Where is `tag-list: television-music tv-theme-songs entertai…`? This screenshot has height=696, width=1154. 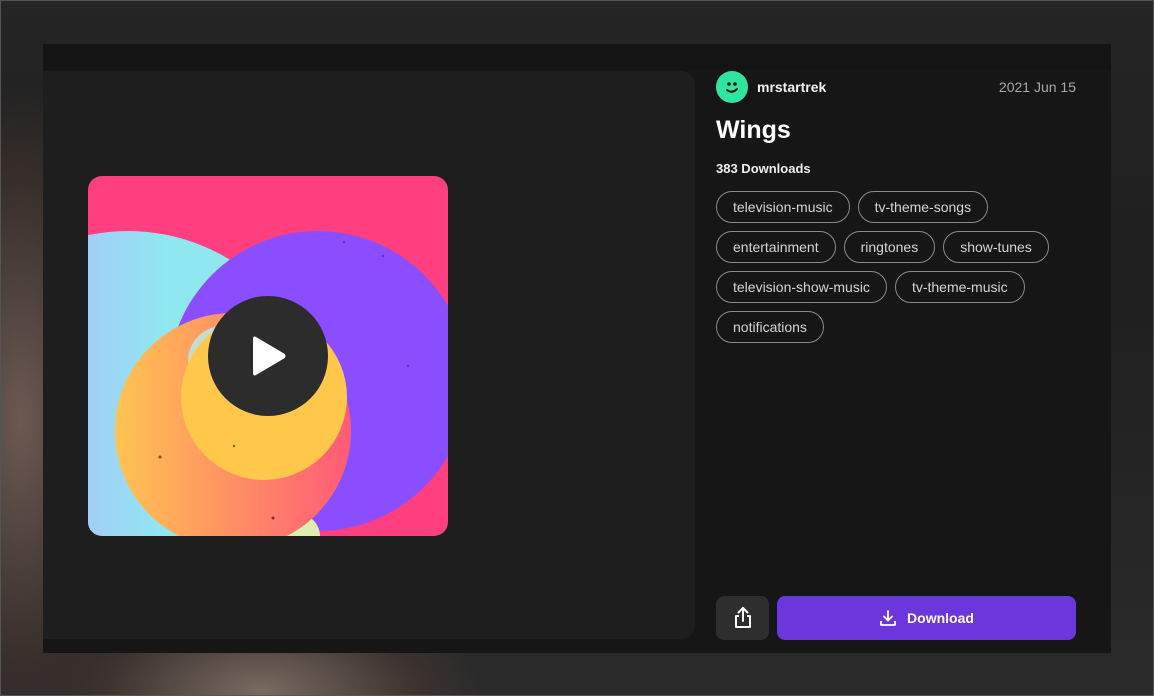
tag-list: television-music tv-theme-songs entertai… is located at coordinates (896, 267).